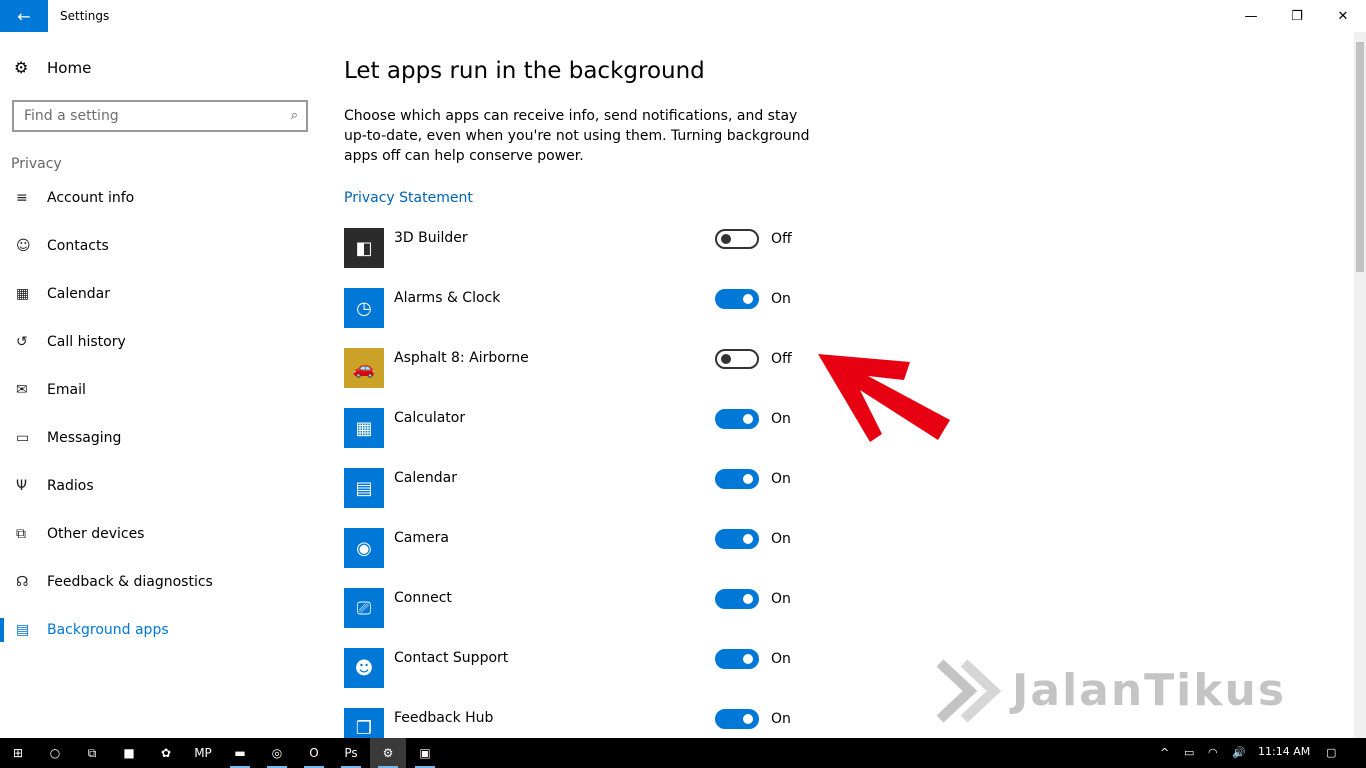 The image size is (1366, 768). I want to click on scrollbar, so click(1360, 385).